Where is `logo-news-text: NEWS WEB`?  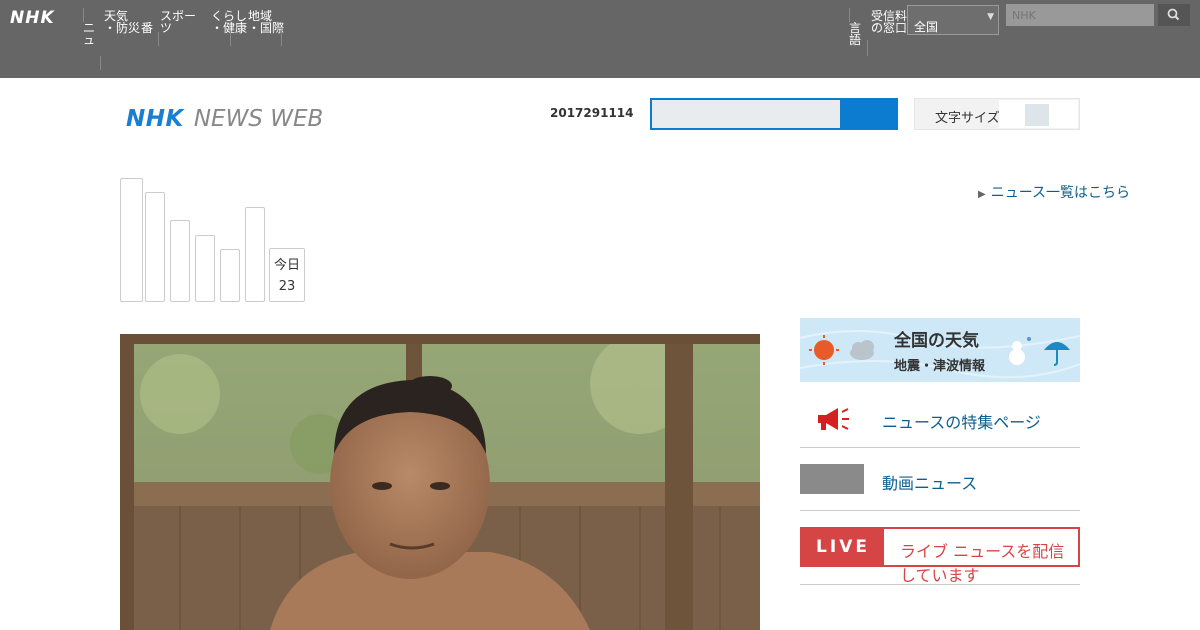 logo-news-text: NEWS WEB is located at coordinates (258, 119).